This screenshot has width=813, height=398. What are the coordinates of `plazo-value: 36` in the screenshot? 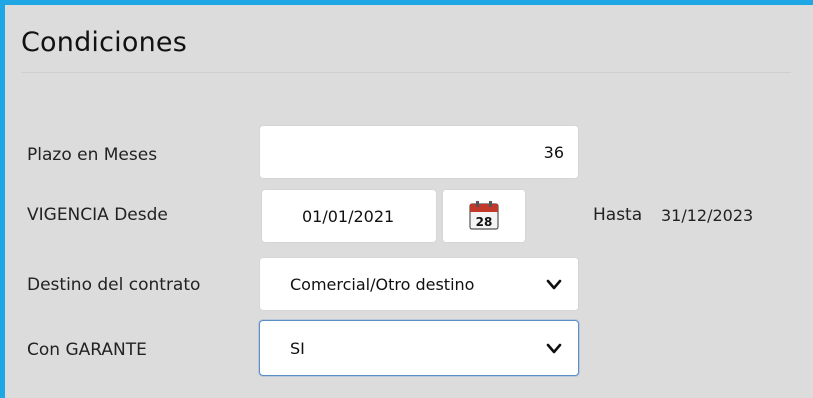 It's located at (553, 152).